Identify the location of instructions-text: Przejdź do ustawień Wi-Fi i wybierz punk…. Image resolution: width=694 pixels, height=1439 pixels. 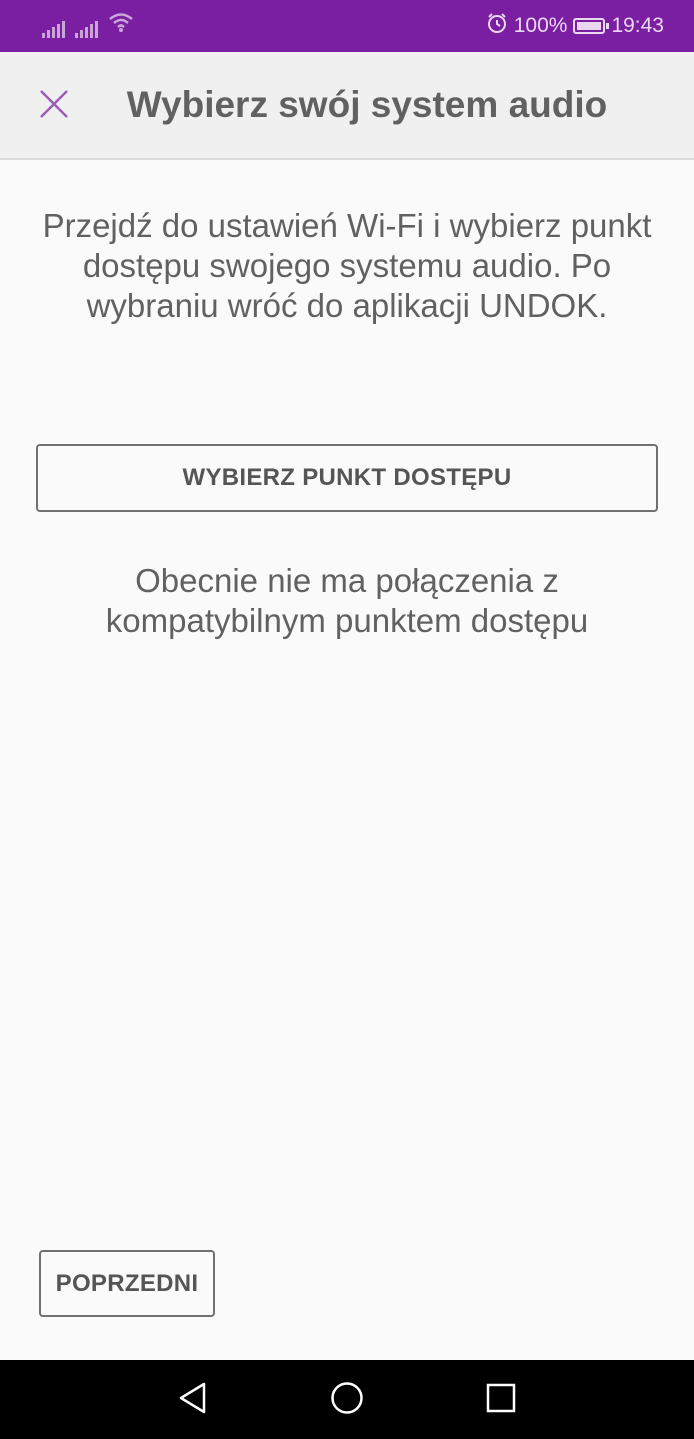
(347, 265).